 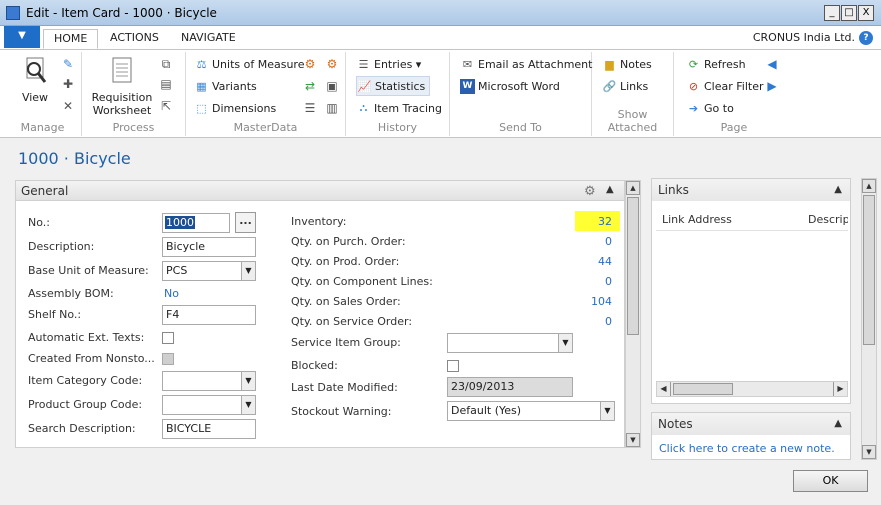 What do you see at coordinates (22, 37) in the screenshot?
I see `file-menu-button: ▼` at bounding box center [22, 37].